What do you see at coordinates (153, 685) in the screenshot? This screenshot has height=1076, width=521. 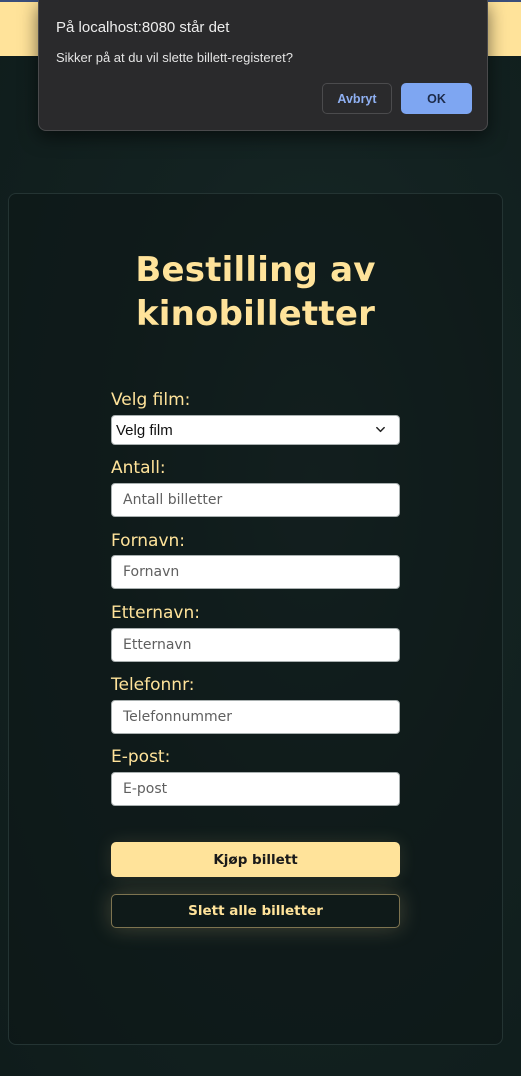 I see `phone-label: Telefonnr:` at bounding box center [153, 685].